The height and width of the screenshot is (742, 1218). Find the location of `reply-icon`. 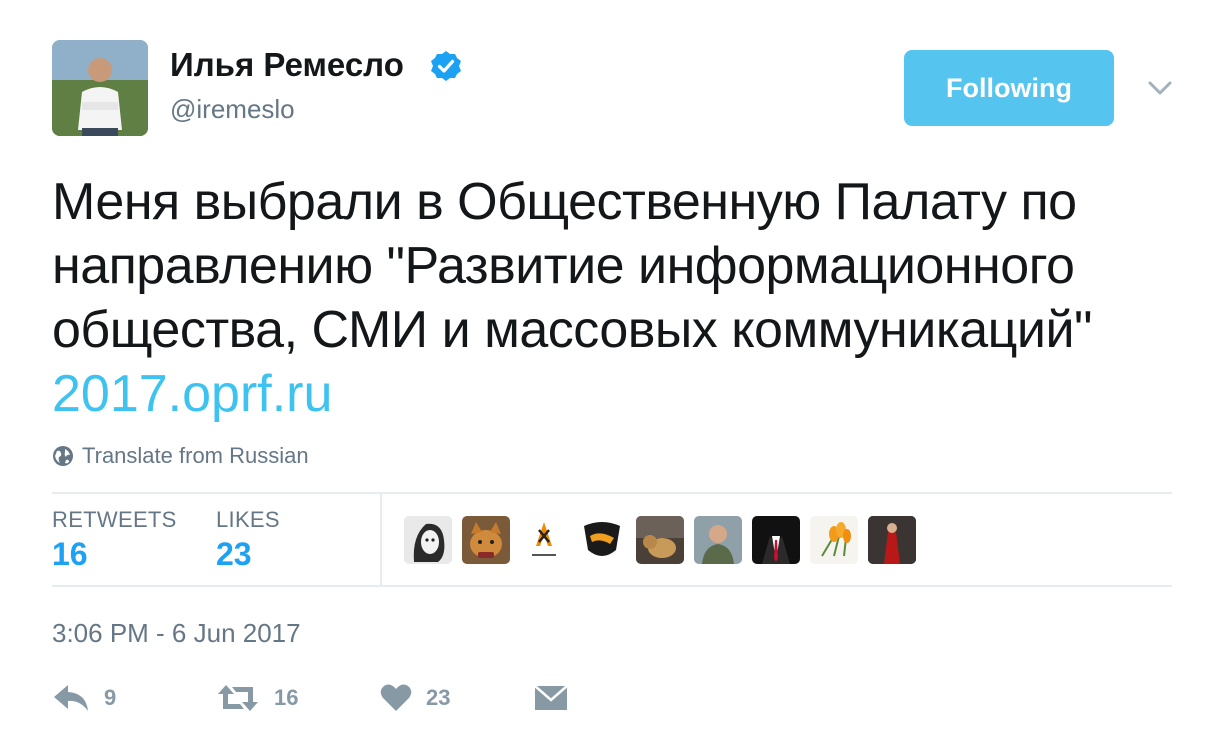

reply-icon is located at coordinates (71, 698).